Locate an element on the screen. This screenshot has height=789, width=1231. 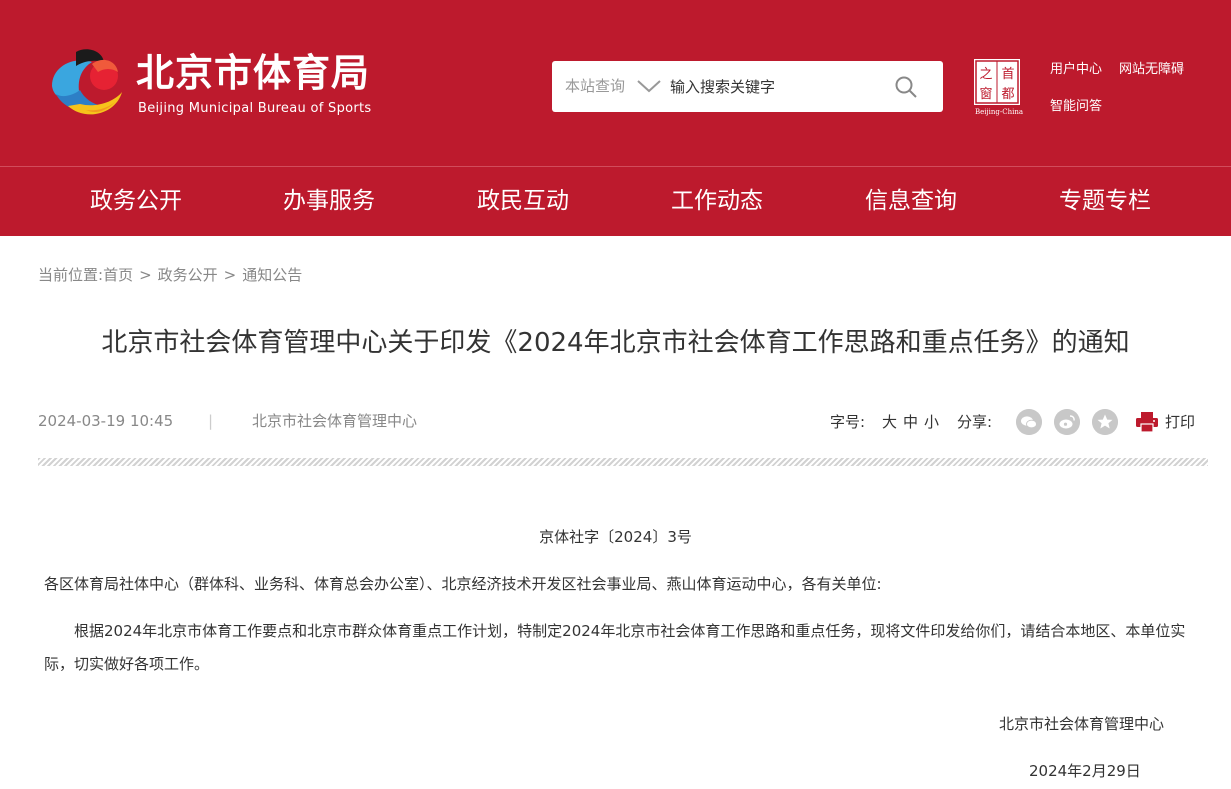
weibo-icon is located at coordinates (1067, 422).